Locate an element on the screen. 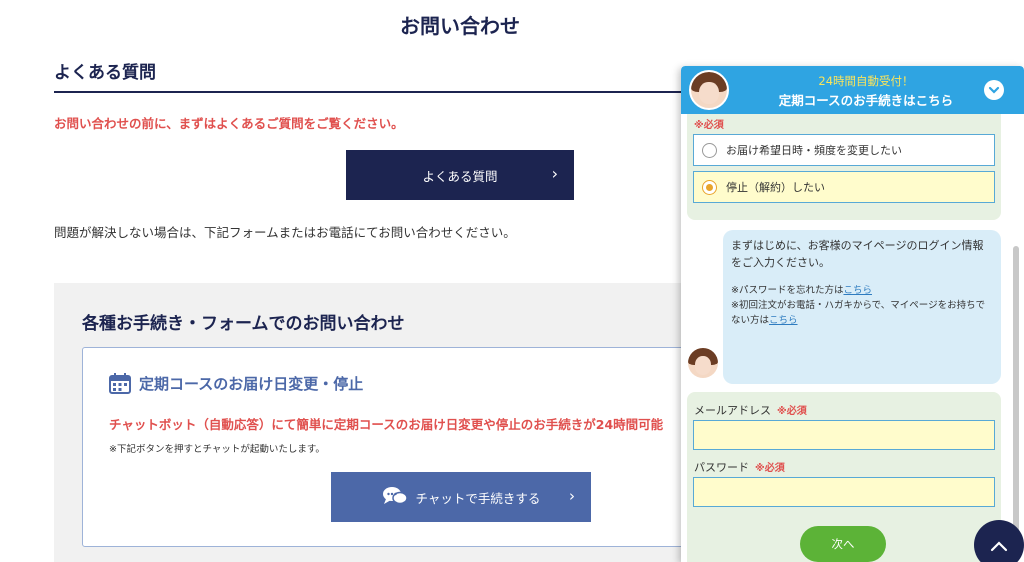 The image size is (1024, 562). chat-bubbles-icon is located at coordinates (395, 497).